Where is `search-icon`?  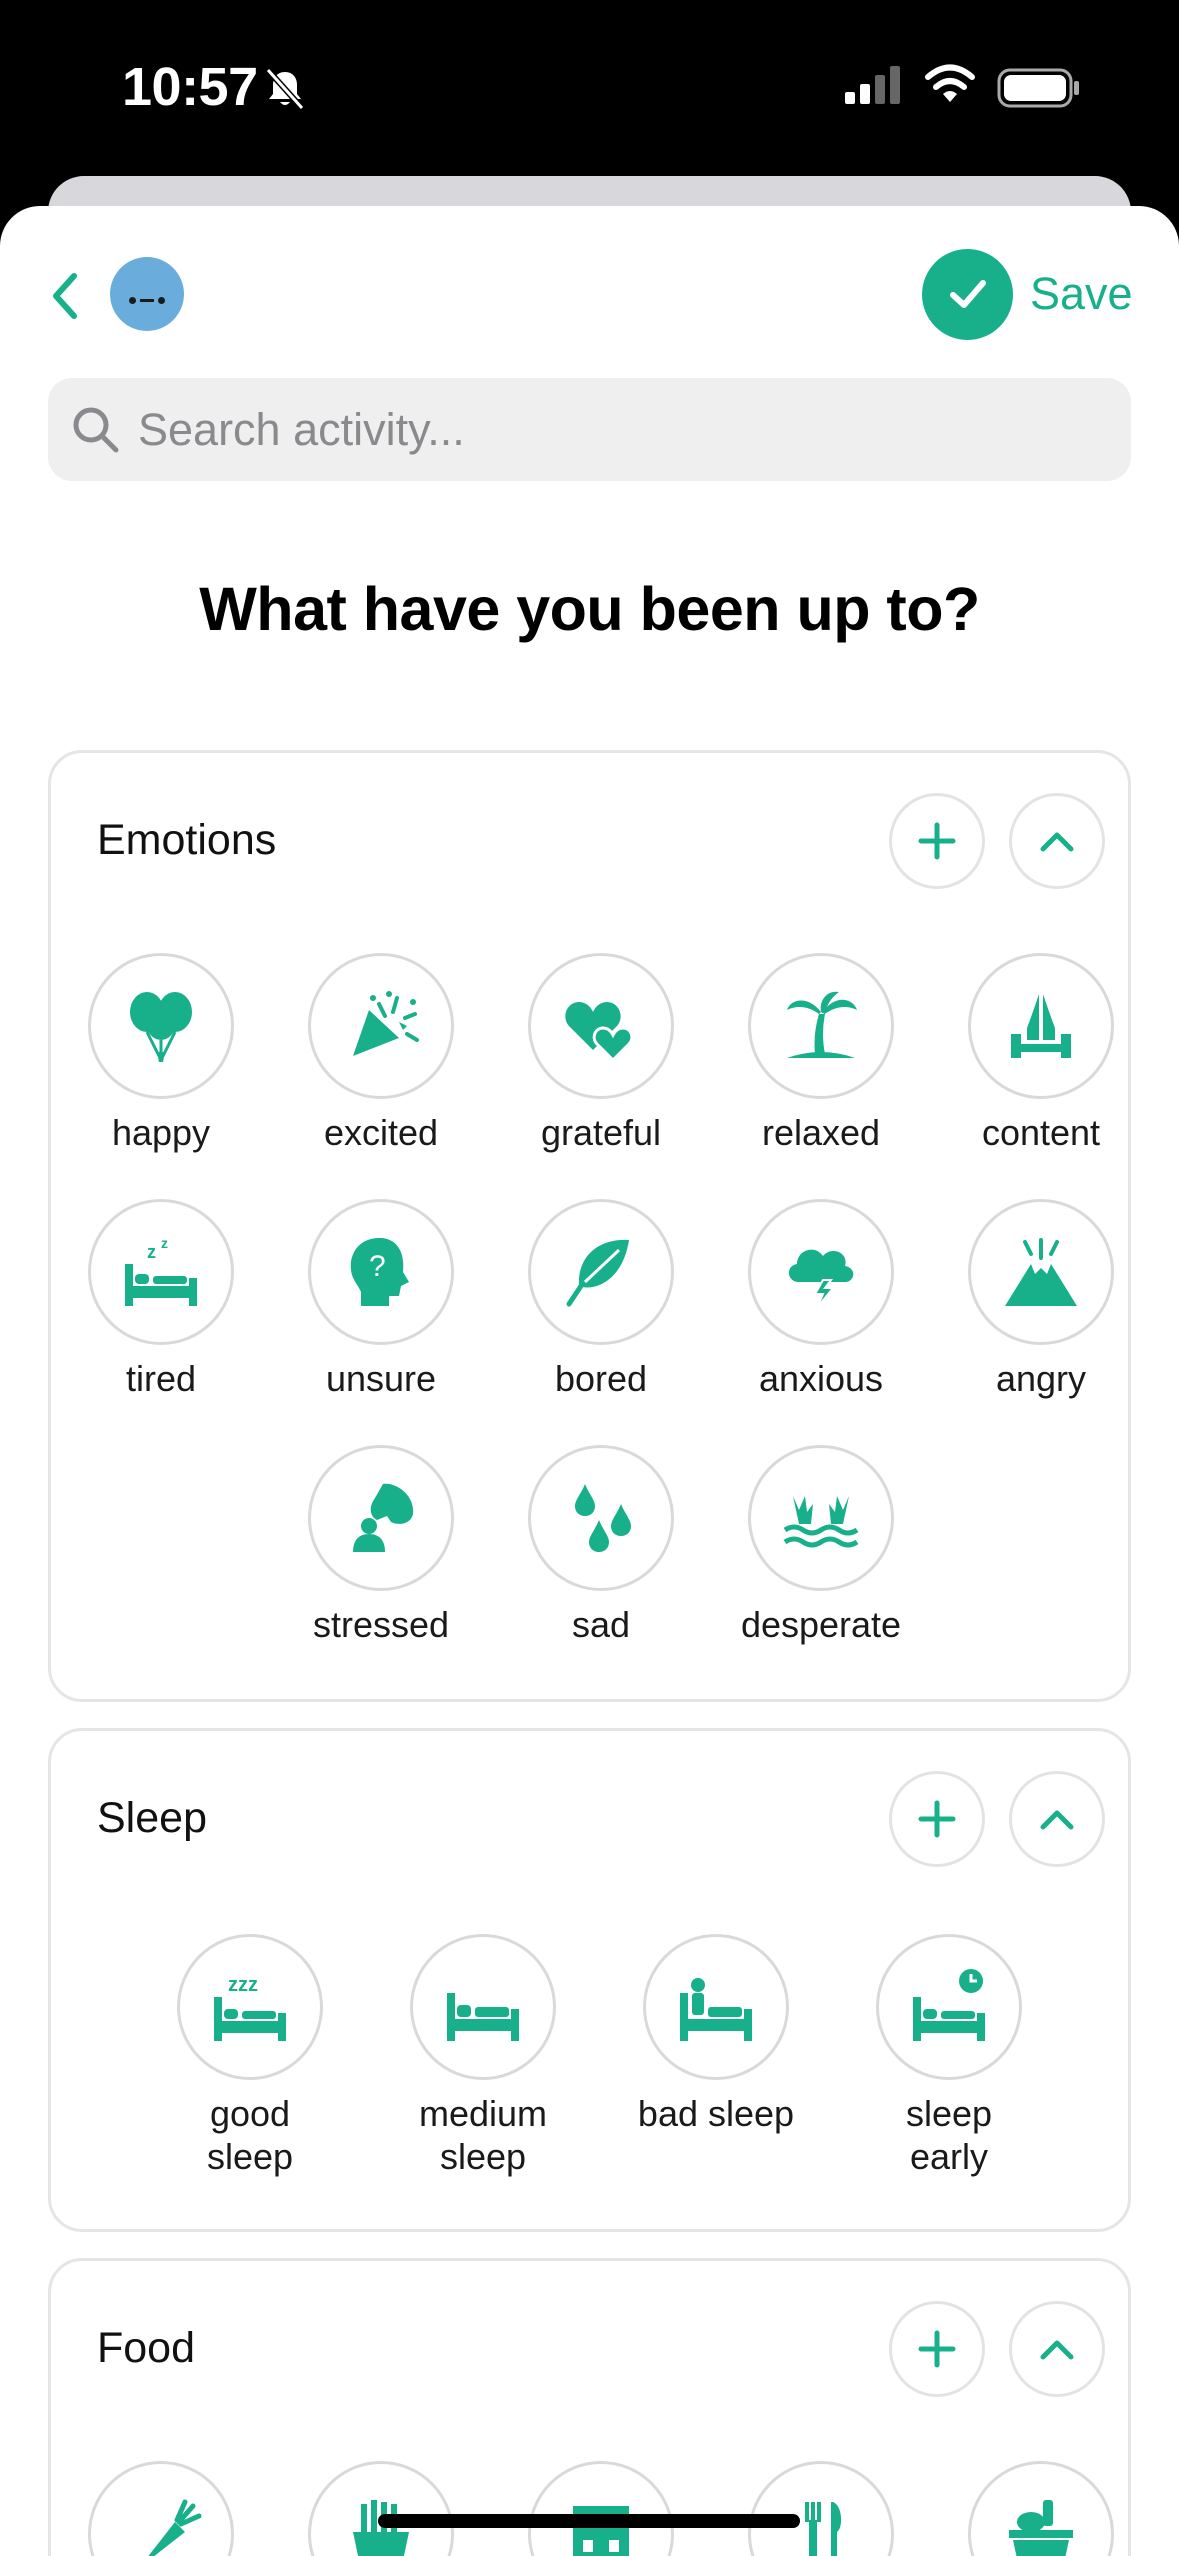 search-icon is located at coordinates (96, 429).